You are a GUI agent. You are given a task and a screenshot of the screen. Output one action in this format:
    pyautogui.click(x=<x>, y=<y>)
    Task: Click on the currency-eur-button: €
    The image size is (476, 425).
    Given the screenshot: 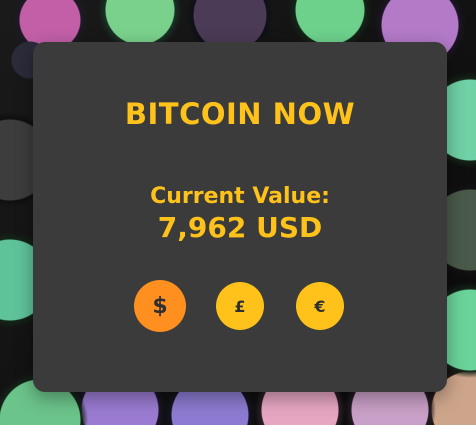 What is the action you would take?
    pyautogui.click(x=320, y=306)
    